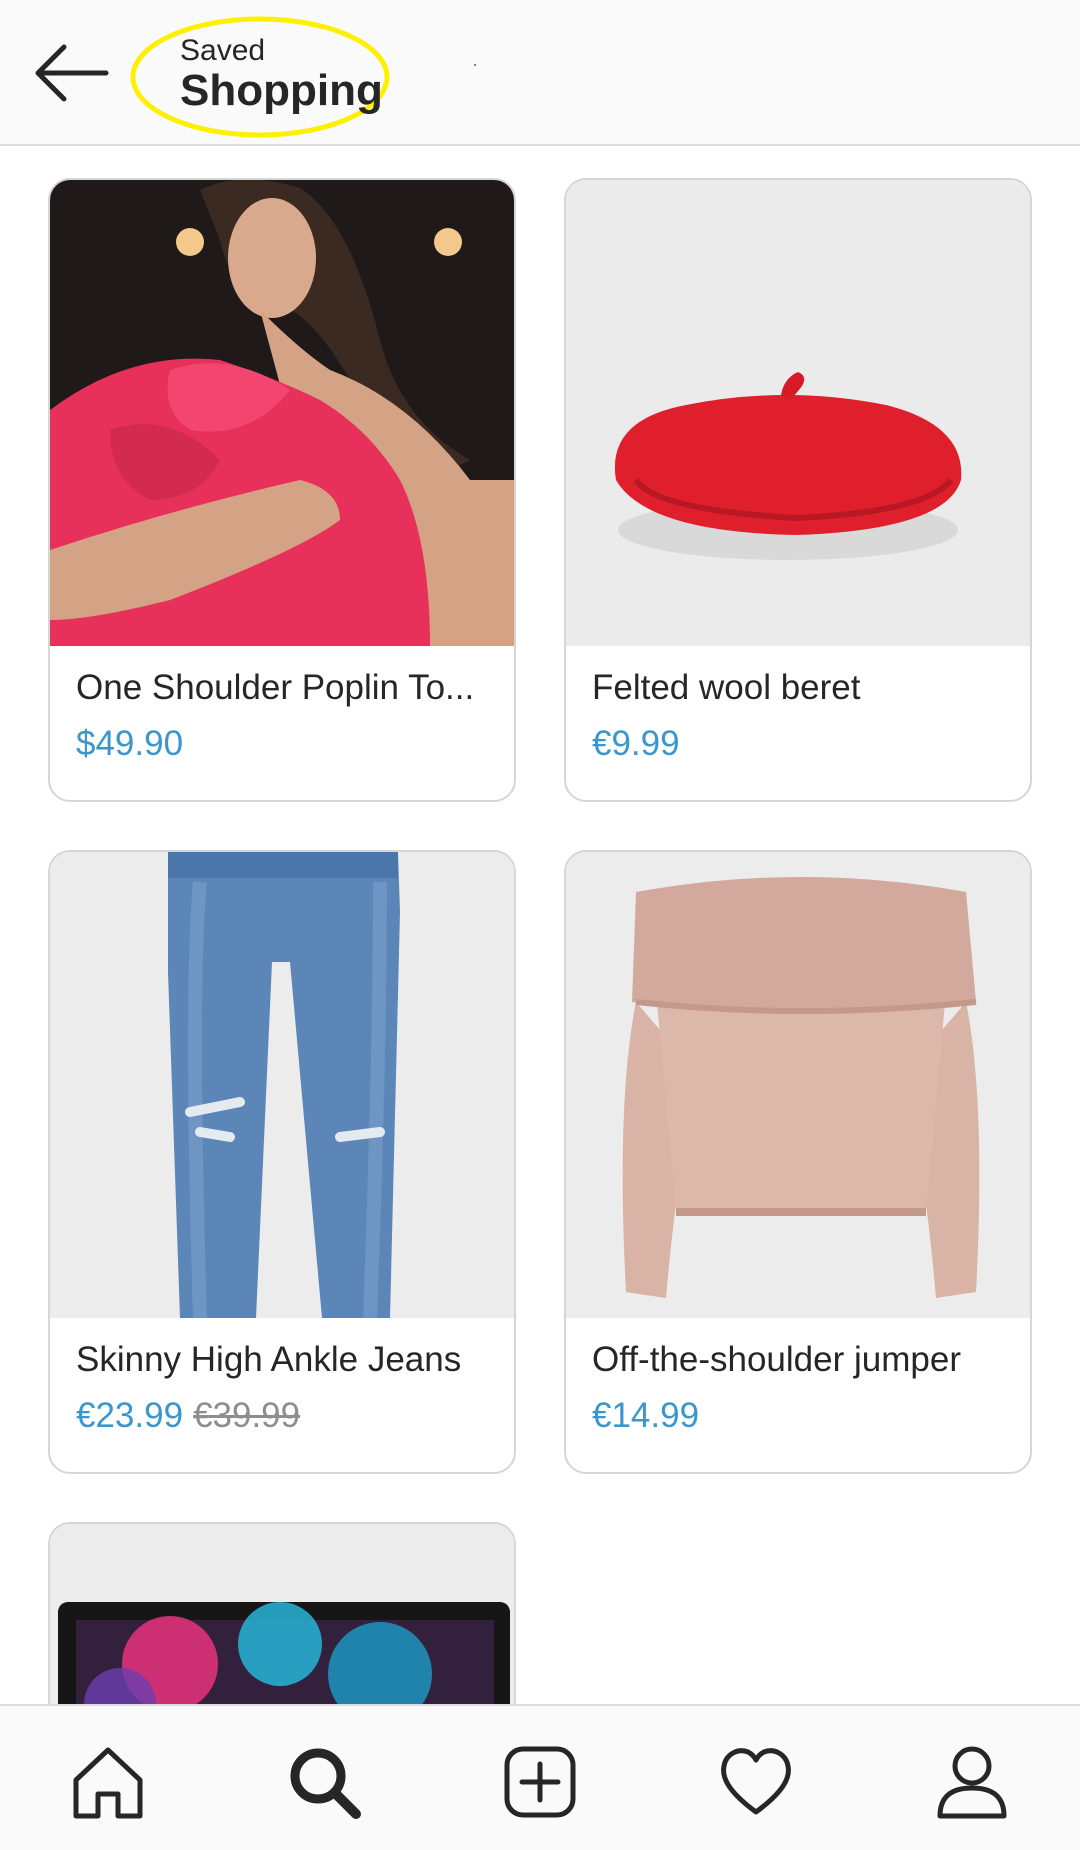  I want to click on price-row: €9.99, so click(636, 744).